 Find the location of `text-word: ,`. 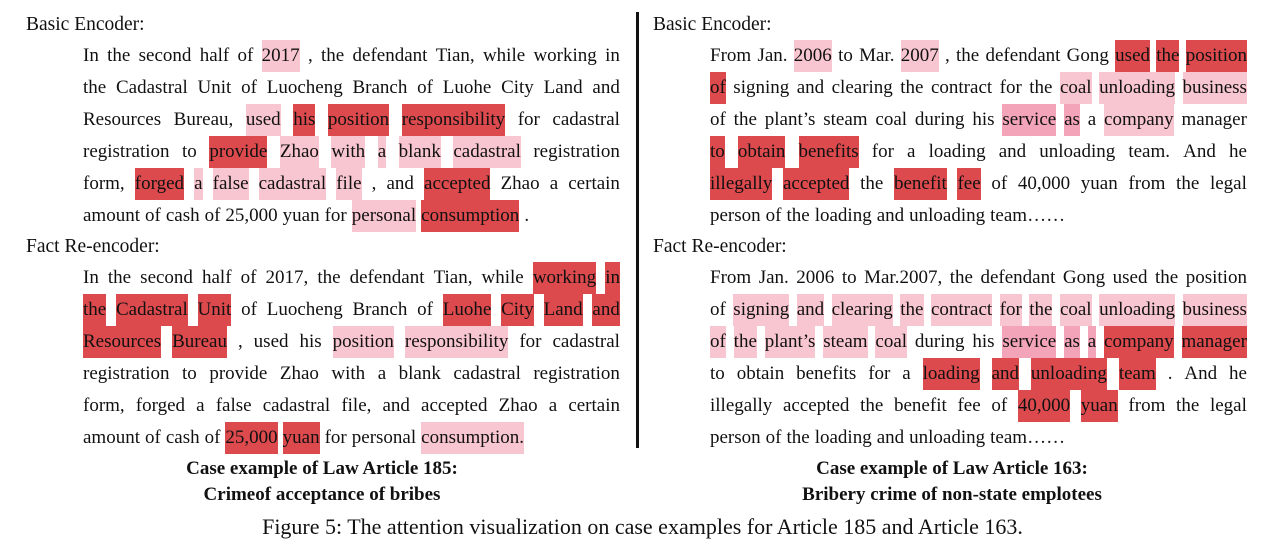

text-word: , is located at coordinates (240, 341).